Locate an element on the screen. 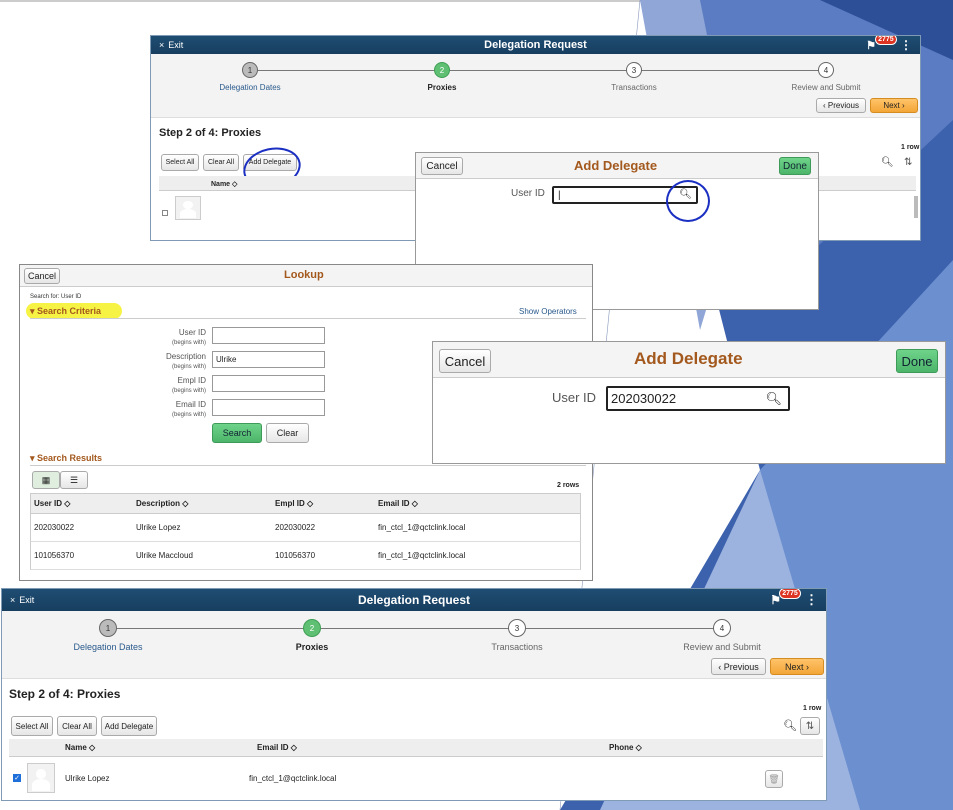 This screenshot has height=810, width=953. user-id-label: User ID is located at coordinates (574, 397).